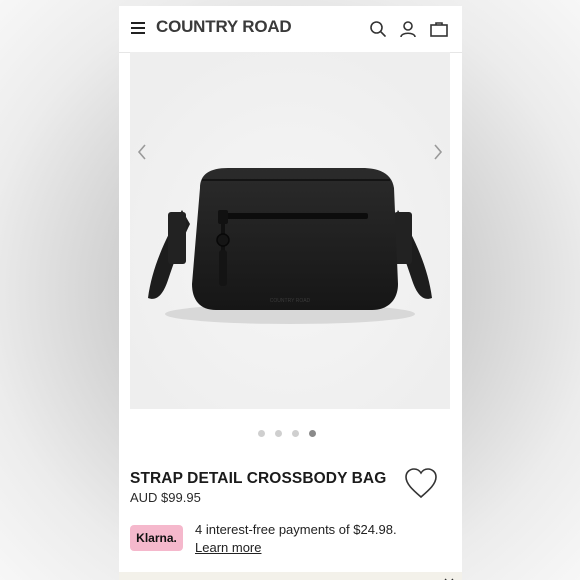 The width and height of the screenshot is (580, 580). What do you see at coordinates (228, 547) in the screenshot?
I see `learn-more-link: Learn more` at bounding box center [228, 547].